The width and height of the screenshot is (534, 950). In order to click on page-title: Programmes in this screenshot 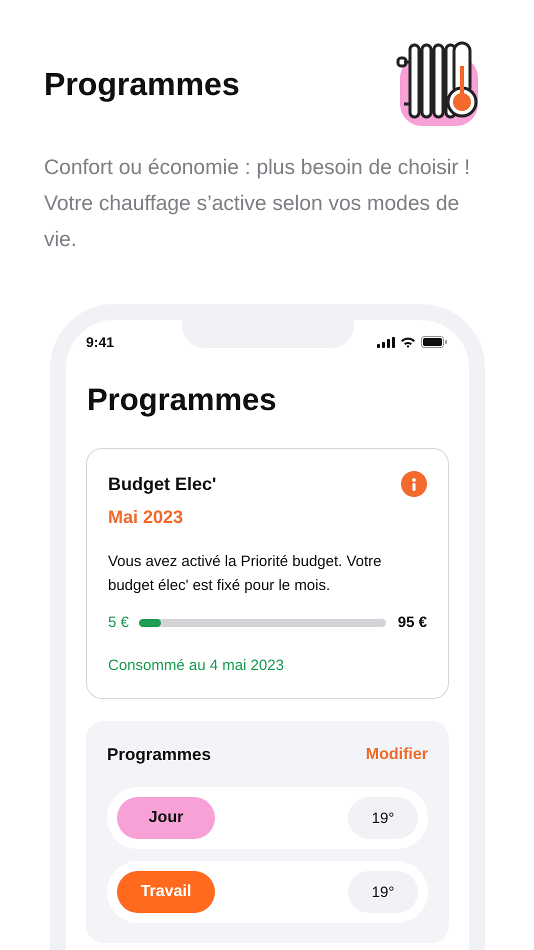, I will do `click(142, 84)`.